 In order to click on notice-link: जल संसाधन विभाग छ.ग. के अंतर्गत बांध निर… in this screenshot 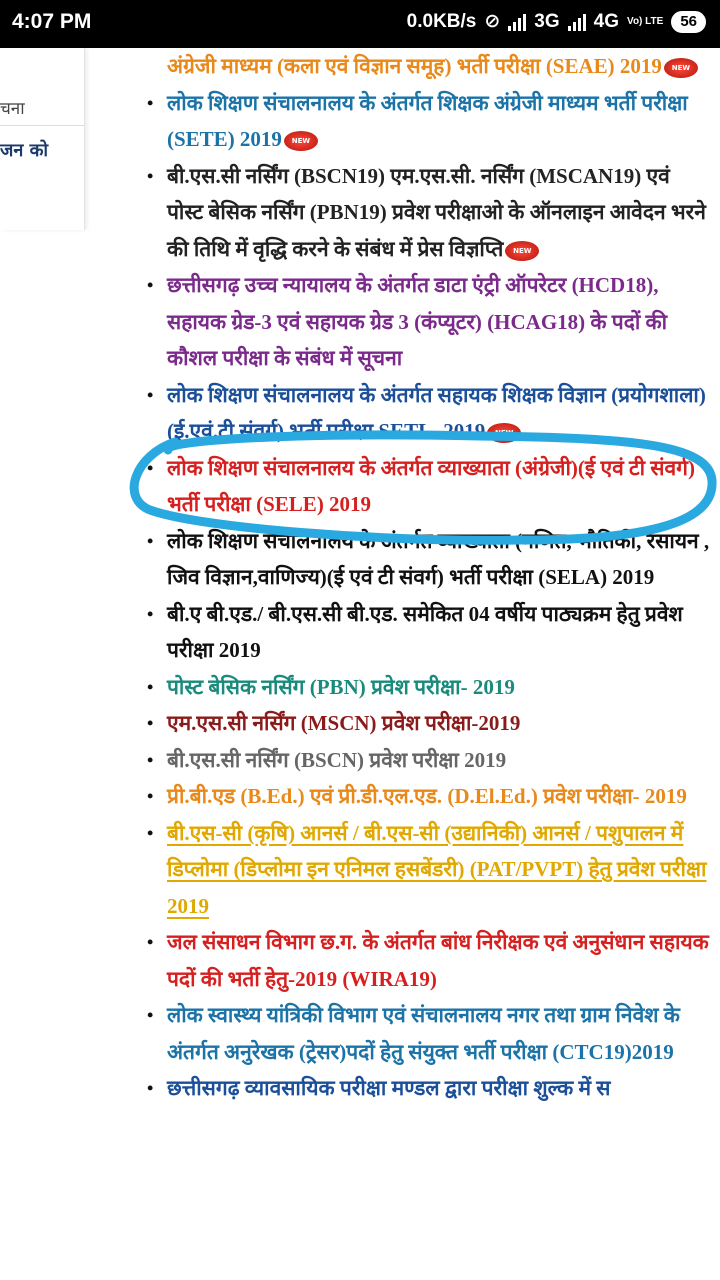, I will do `click(438, 960)`.